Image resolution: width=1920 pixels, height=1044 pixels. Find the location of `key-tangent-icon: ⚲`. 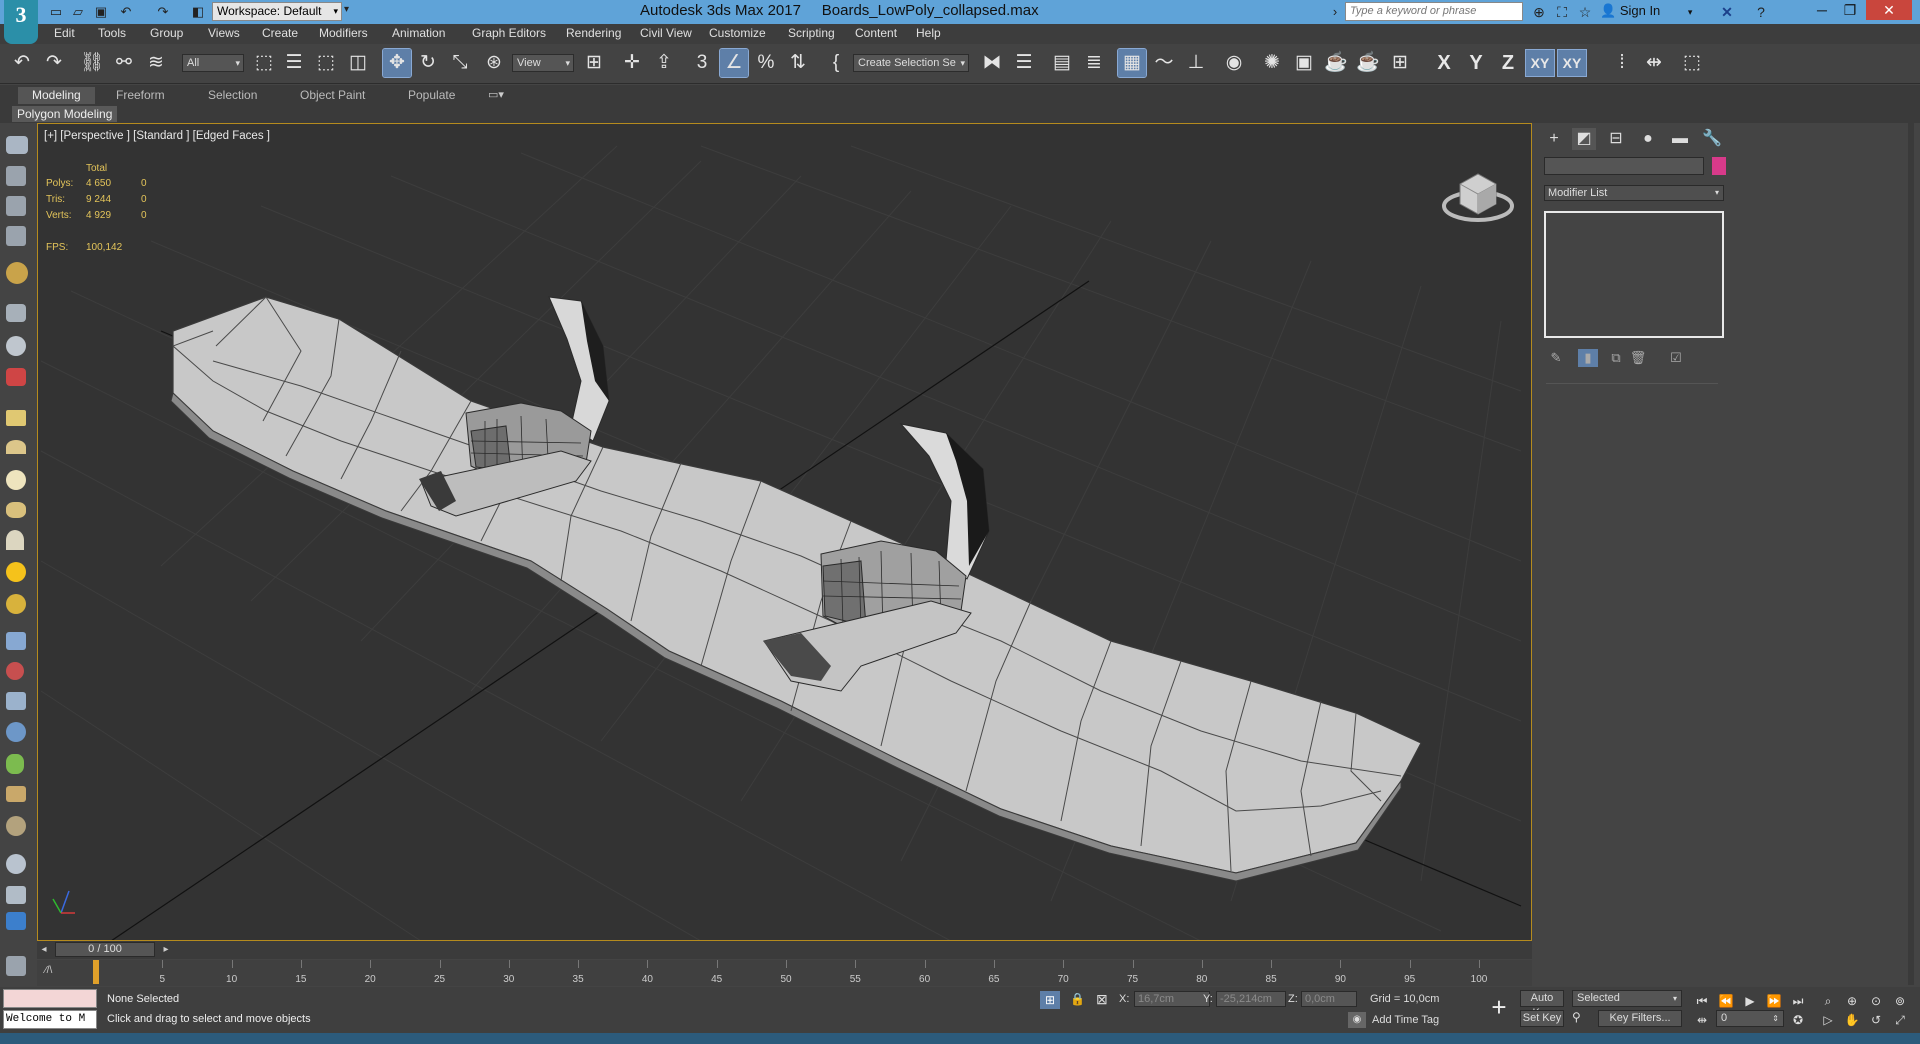

key-tangent-icon: ⚲ is located at coordinates (1580, 1018).